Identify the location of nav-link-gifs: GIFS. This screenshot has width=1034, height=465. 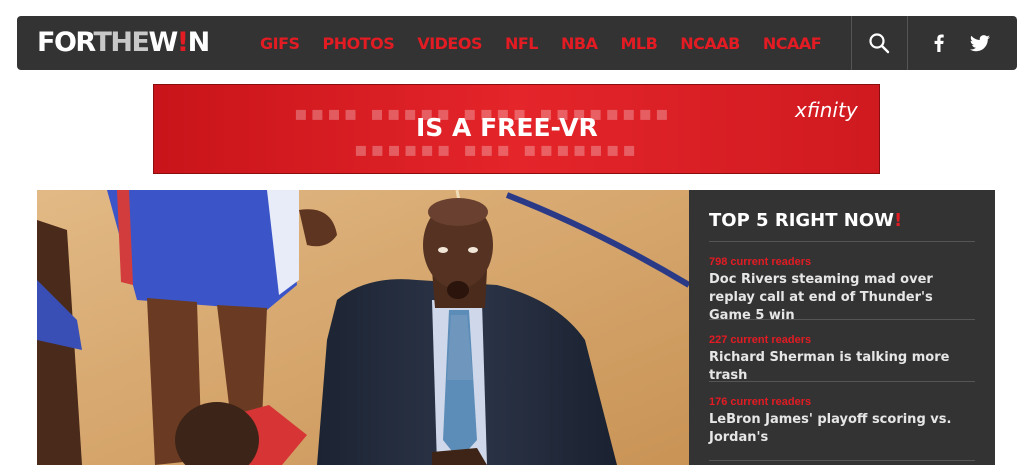
(280, 43).